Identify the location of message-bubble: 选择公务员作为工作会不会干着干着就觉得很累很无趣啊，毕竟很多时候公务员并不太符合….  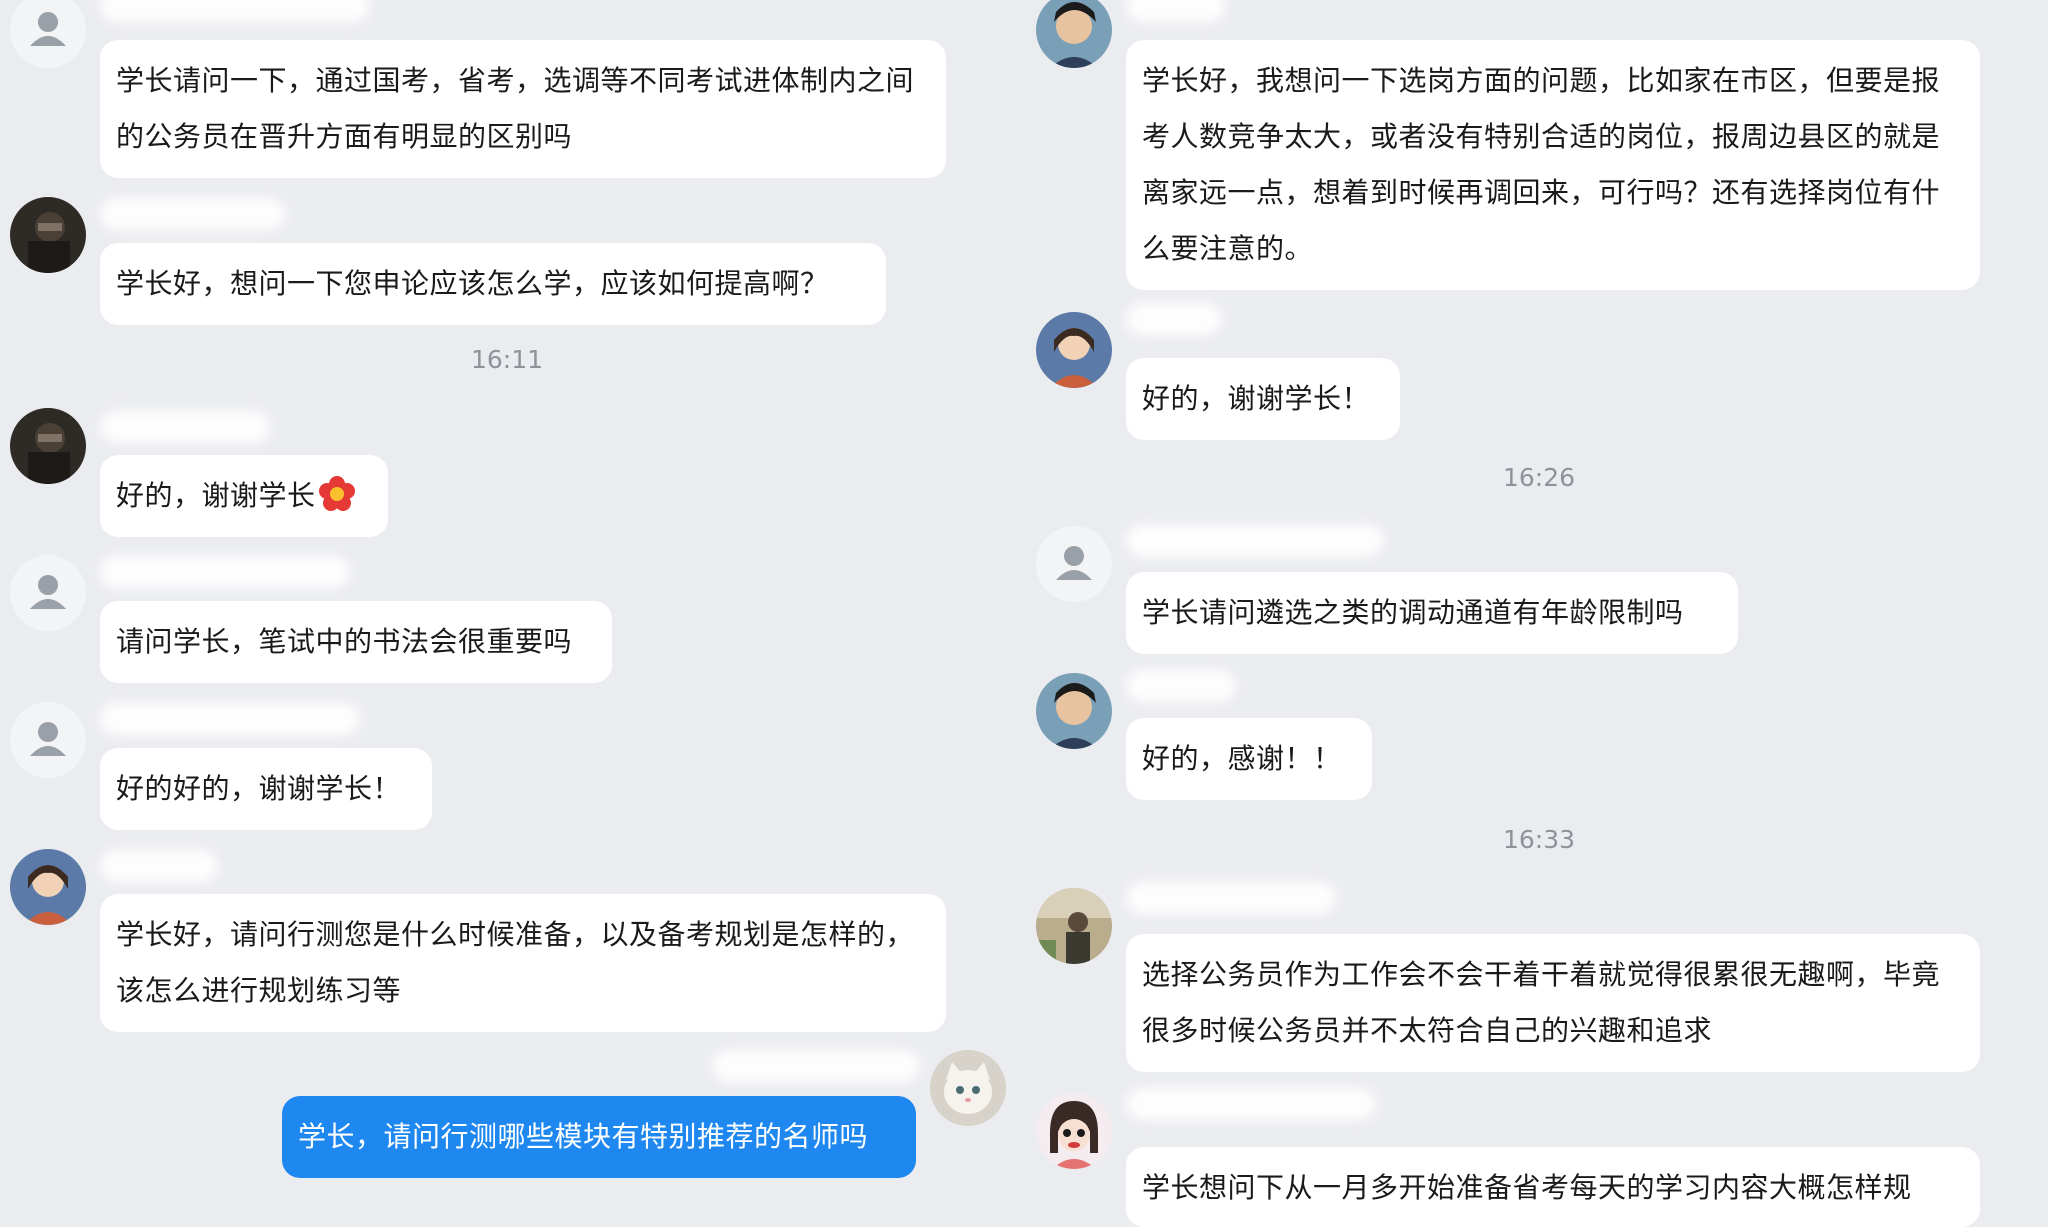
(1553, 1003).